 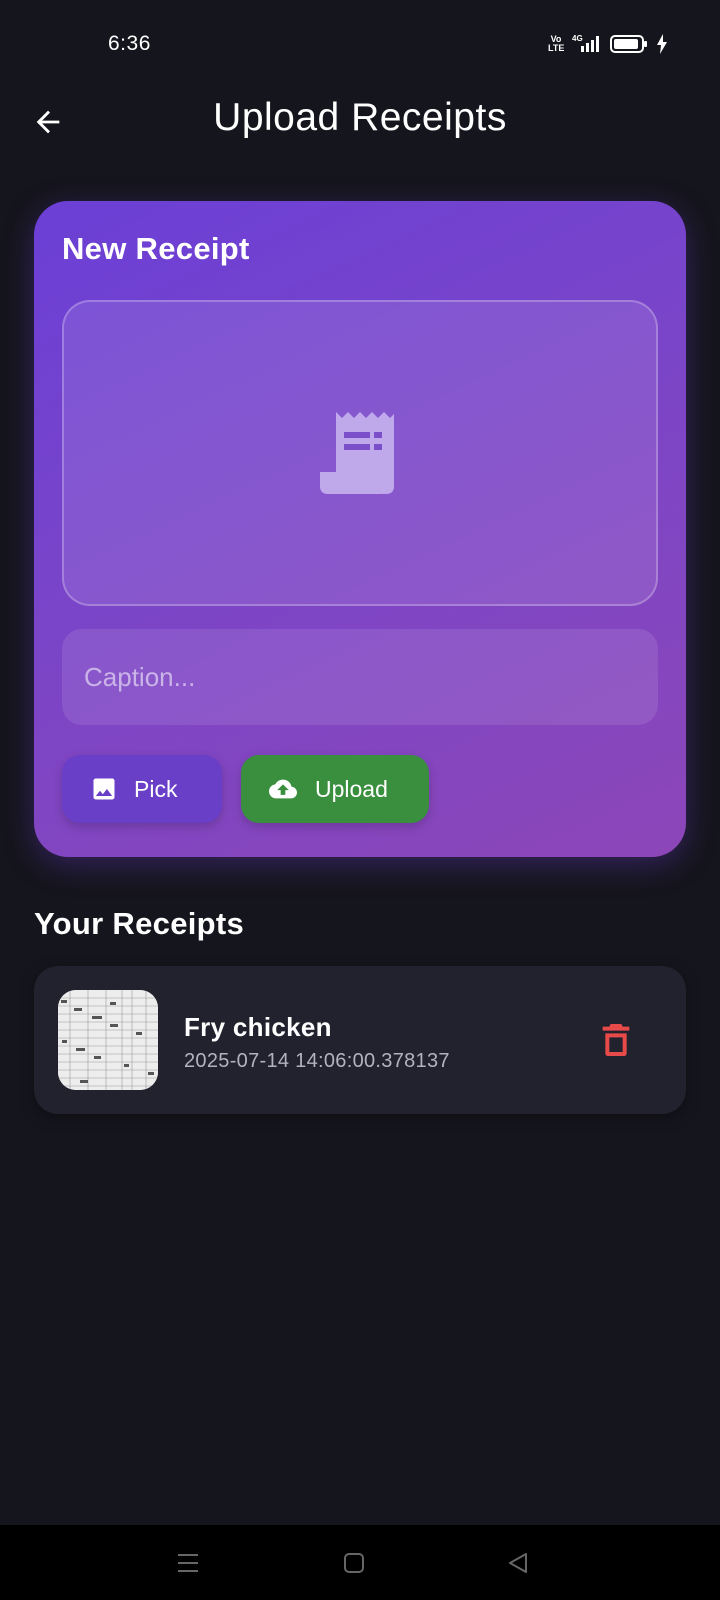 I want to click on navigation-bar, so click(x=360, y=1562).